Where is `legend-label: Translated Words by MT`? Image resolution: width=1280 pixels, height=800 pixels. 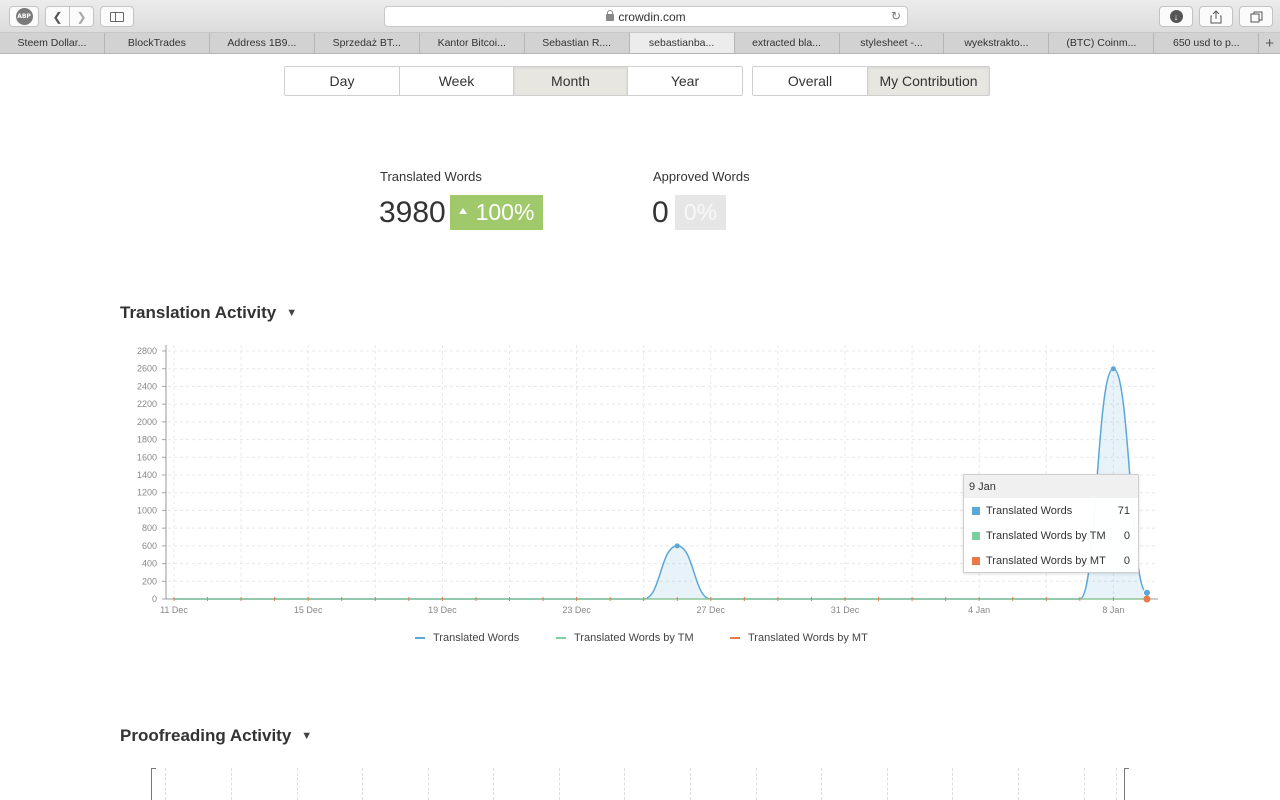
legend-label: Translated Words by MT is located at coordinates (808, 638).